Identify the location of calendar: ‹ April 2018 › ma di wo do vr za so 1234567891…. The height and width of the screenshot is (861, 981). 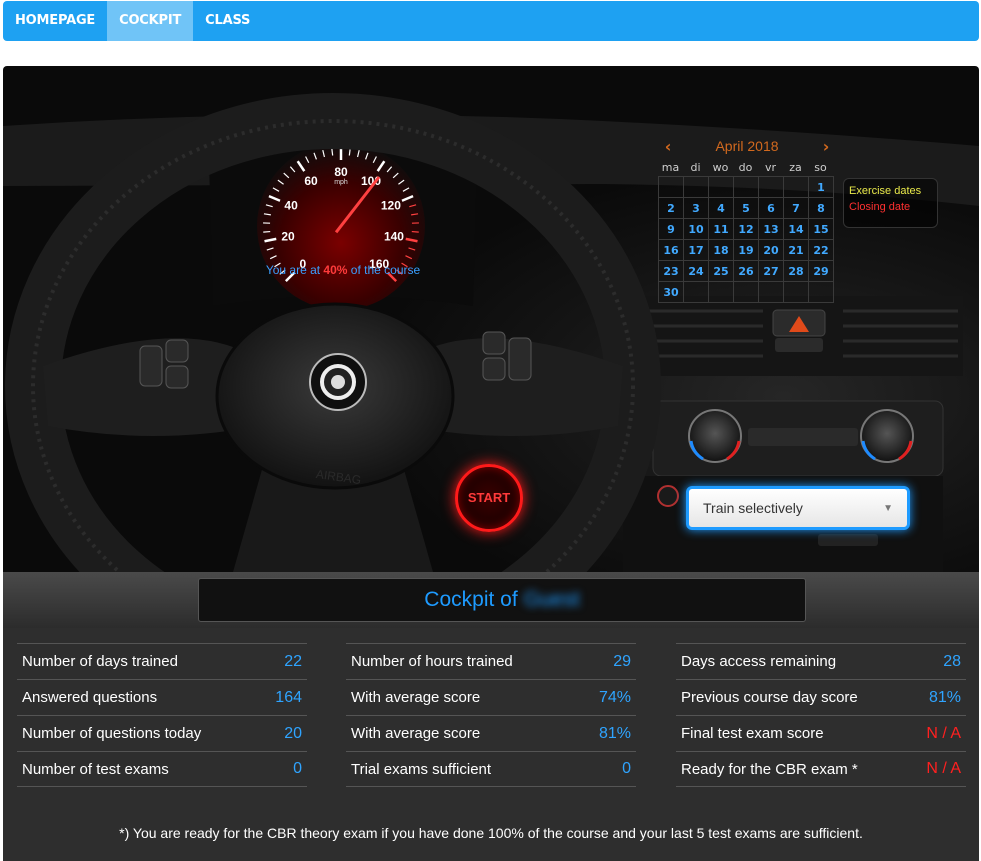
(747, 219).